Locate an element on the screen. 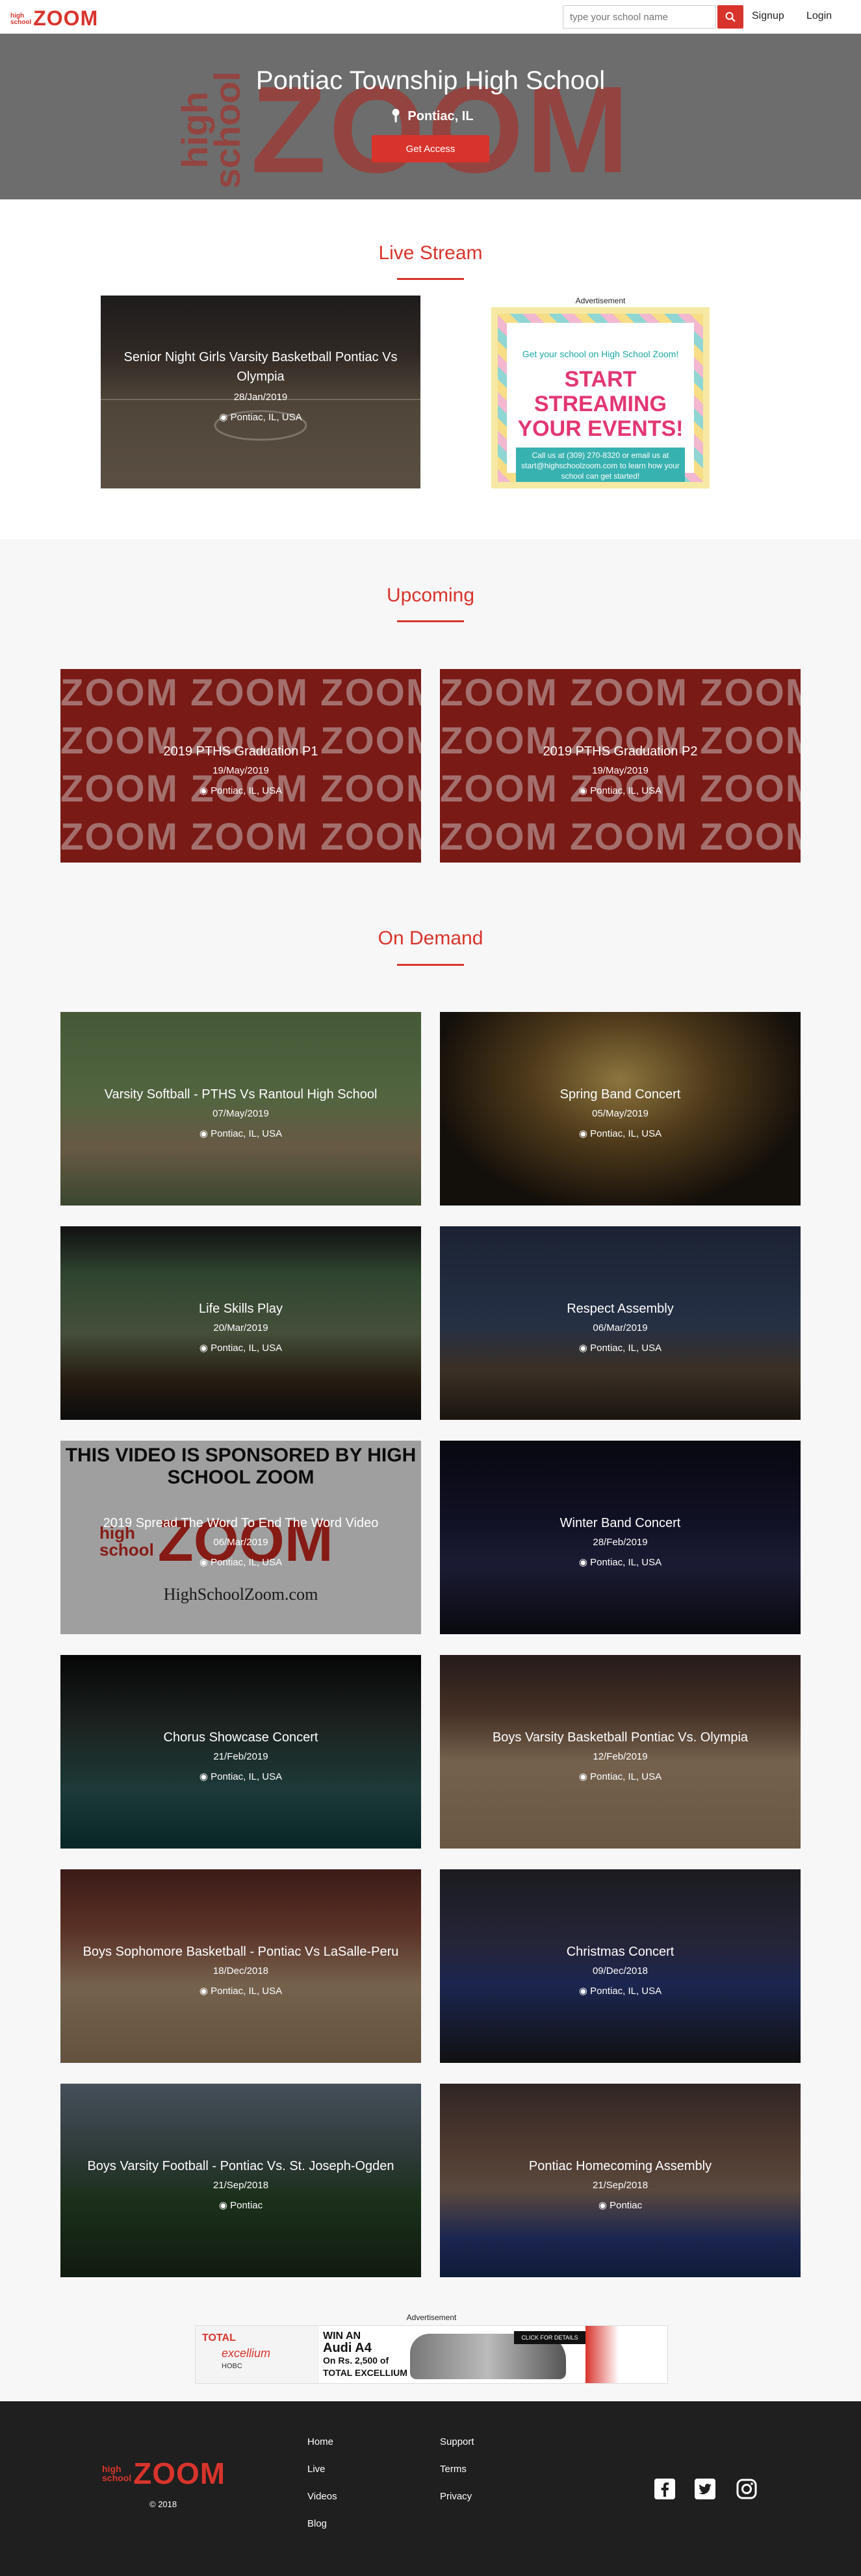 The image size is (861, 2576). video-title: Pontiac Homecoming Assembly is located at coordinates (620, 2166).